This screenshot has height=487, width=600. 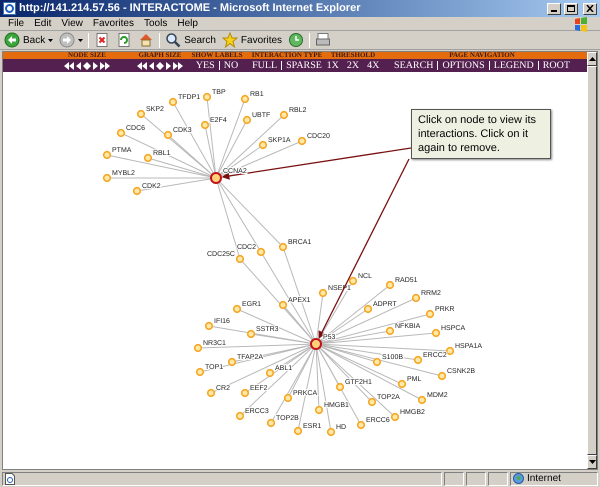 What do you see at coordinates (414, 65) in the screenshot?
I see `nav-link: SEARCH` at bounding box center [414, 65].